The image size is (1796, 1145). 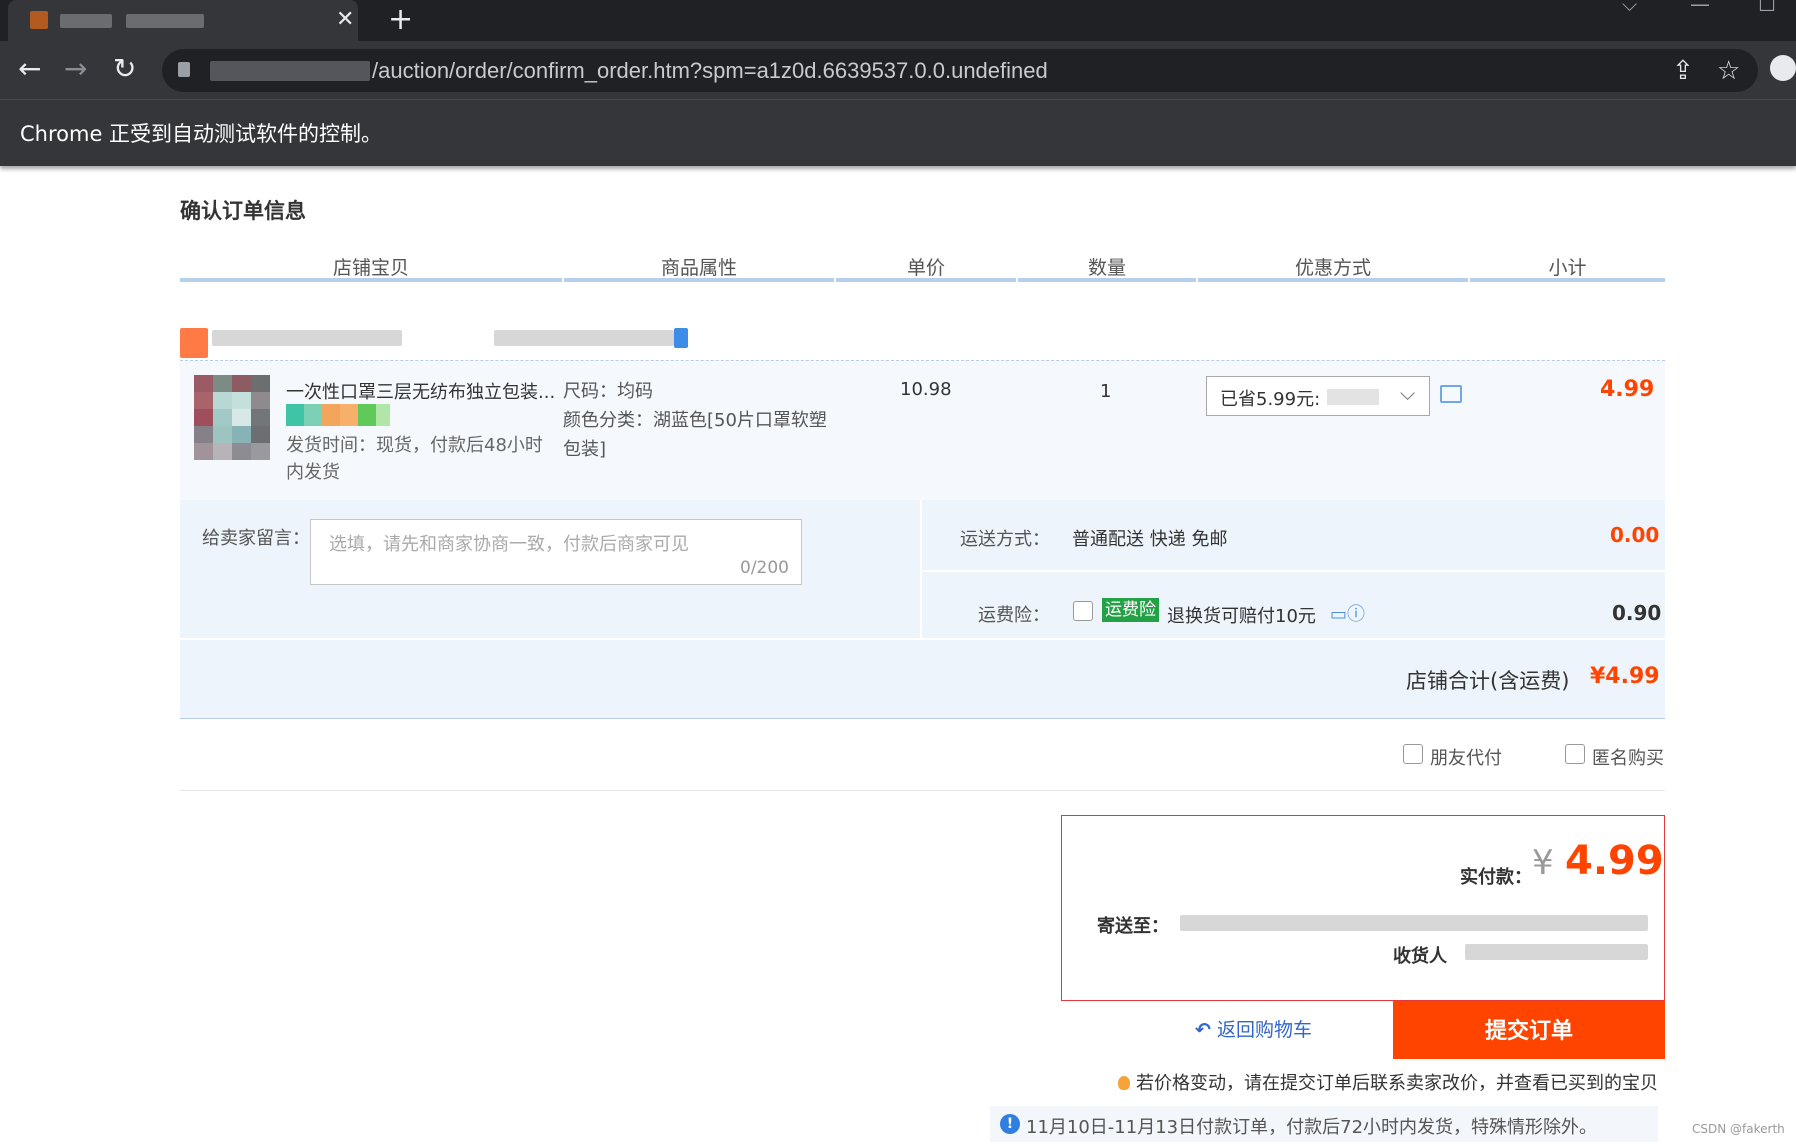 What do you see at coordinates (29, 69) in the screenshot?
I see `back-arrow-icon: ←` at bounding box center [29, 69].